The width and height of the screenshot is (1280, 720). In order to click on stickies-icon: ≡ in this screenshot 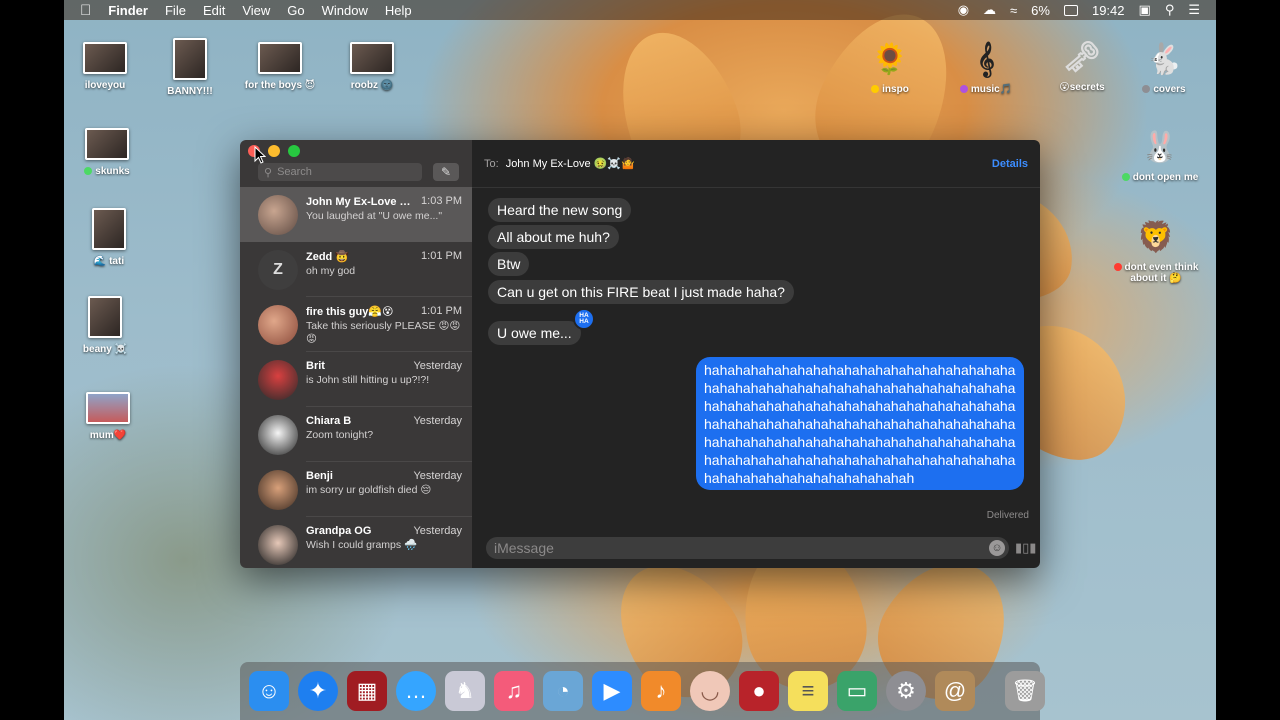, I will do `click(808, 691)`.